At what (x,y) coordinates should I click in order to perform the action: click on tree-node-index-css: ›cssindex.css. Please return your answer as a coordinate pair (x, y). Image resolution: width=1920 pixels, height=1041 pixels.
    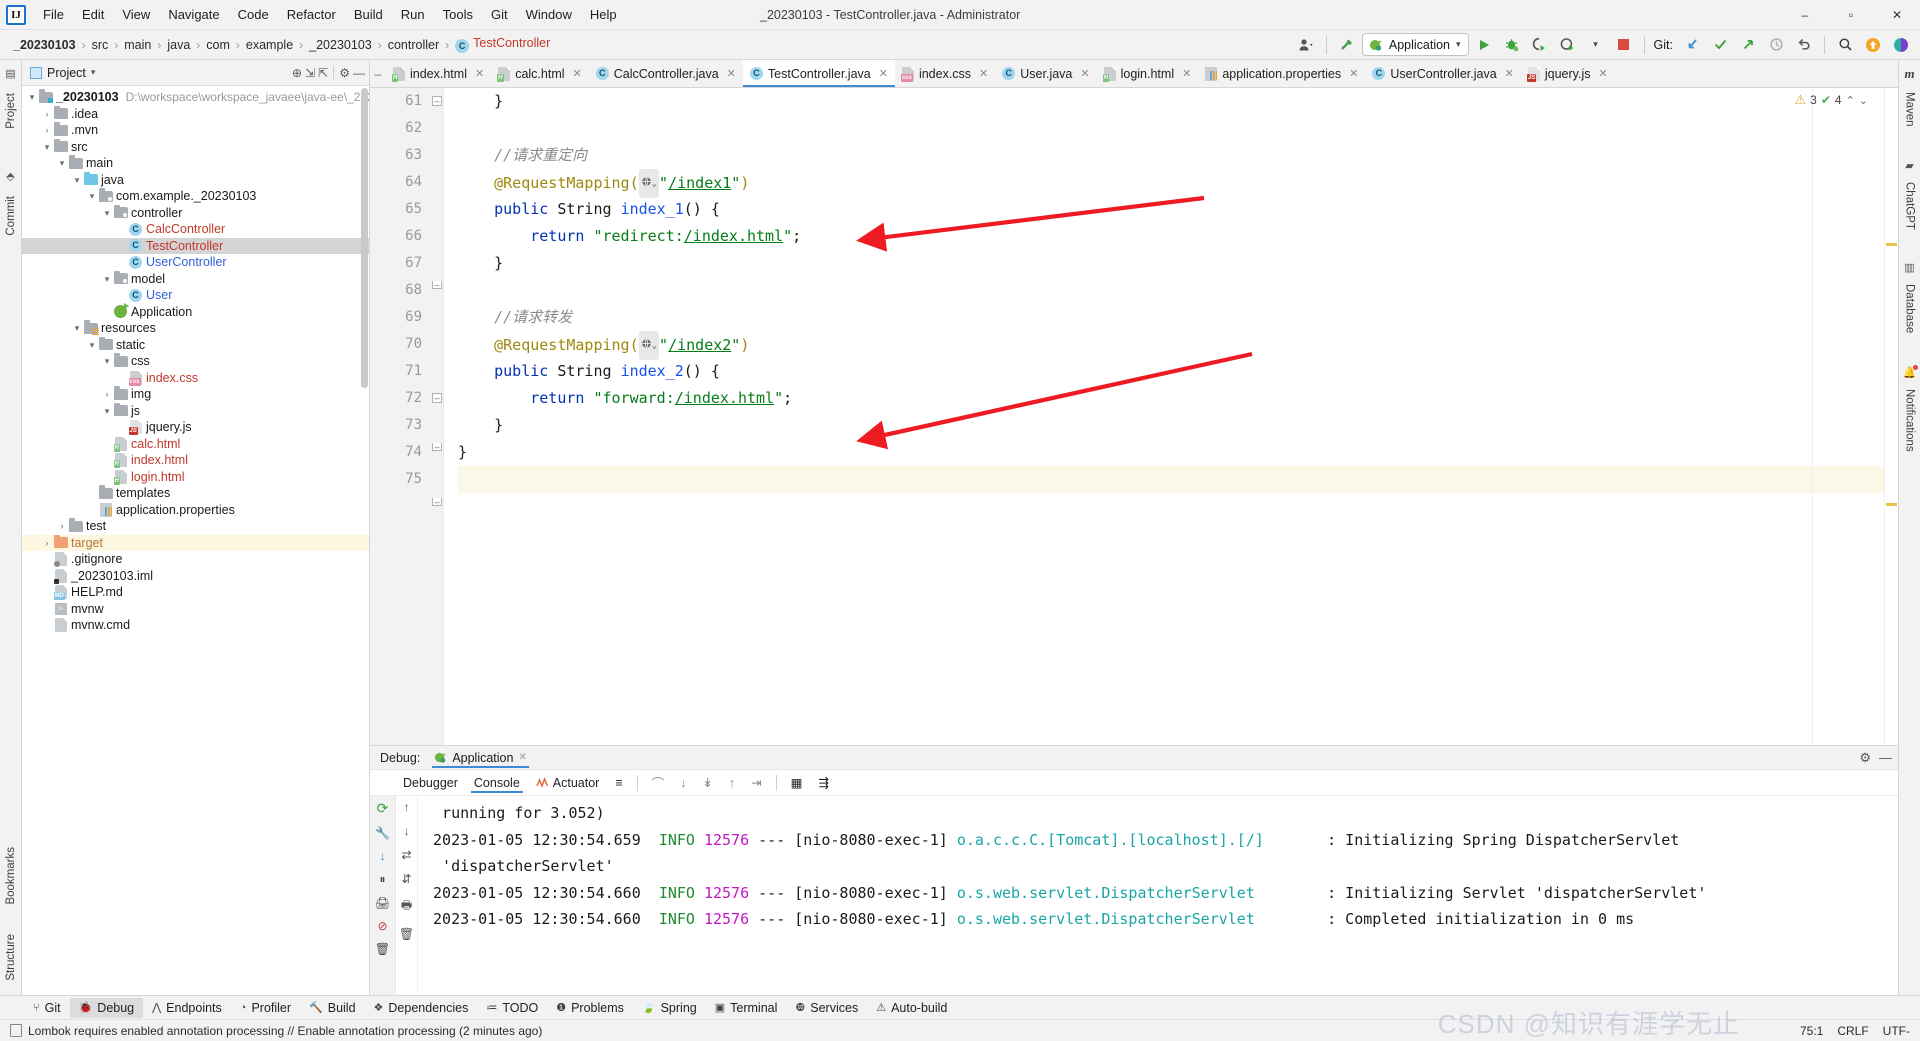
    Looking at the image, I should click on (195, 378).